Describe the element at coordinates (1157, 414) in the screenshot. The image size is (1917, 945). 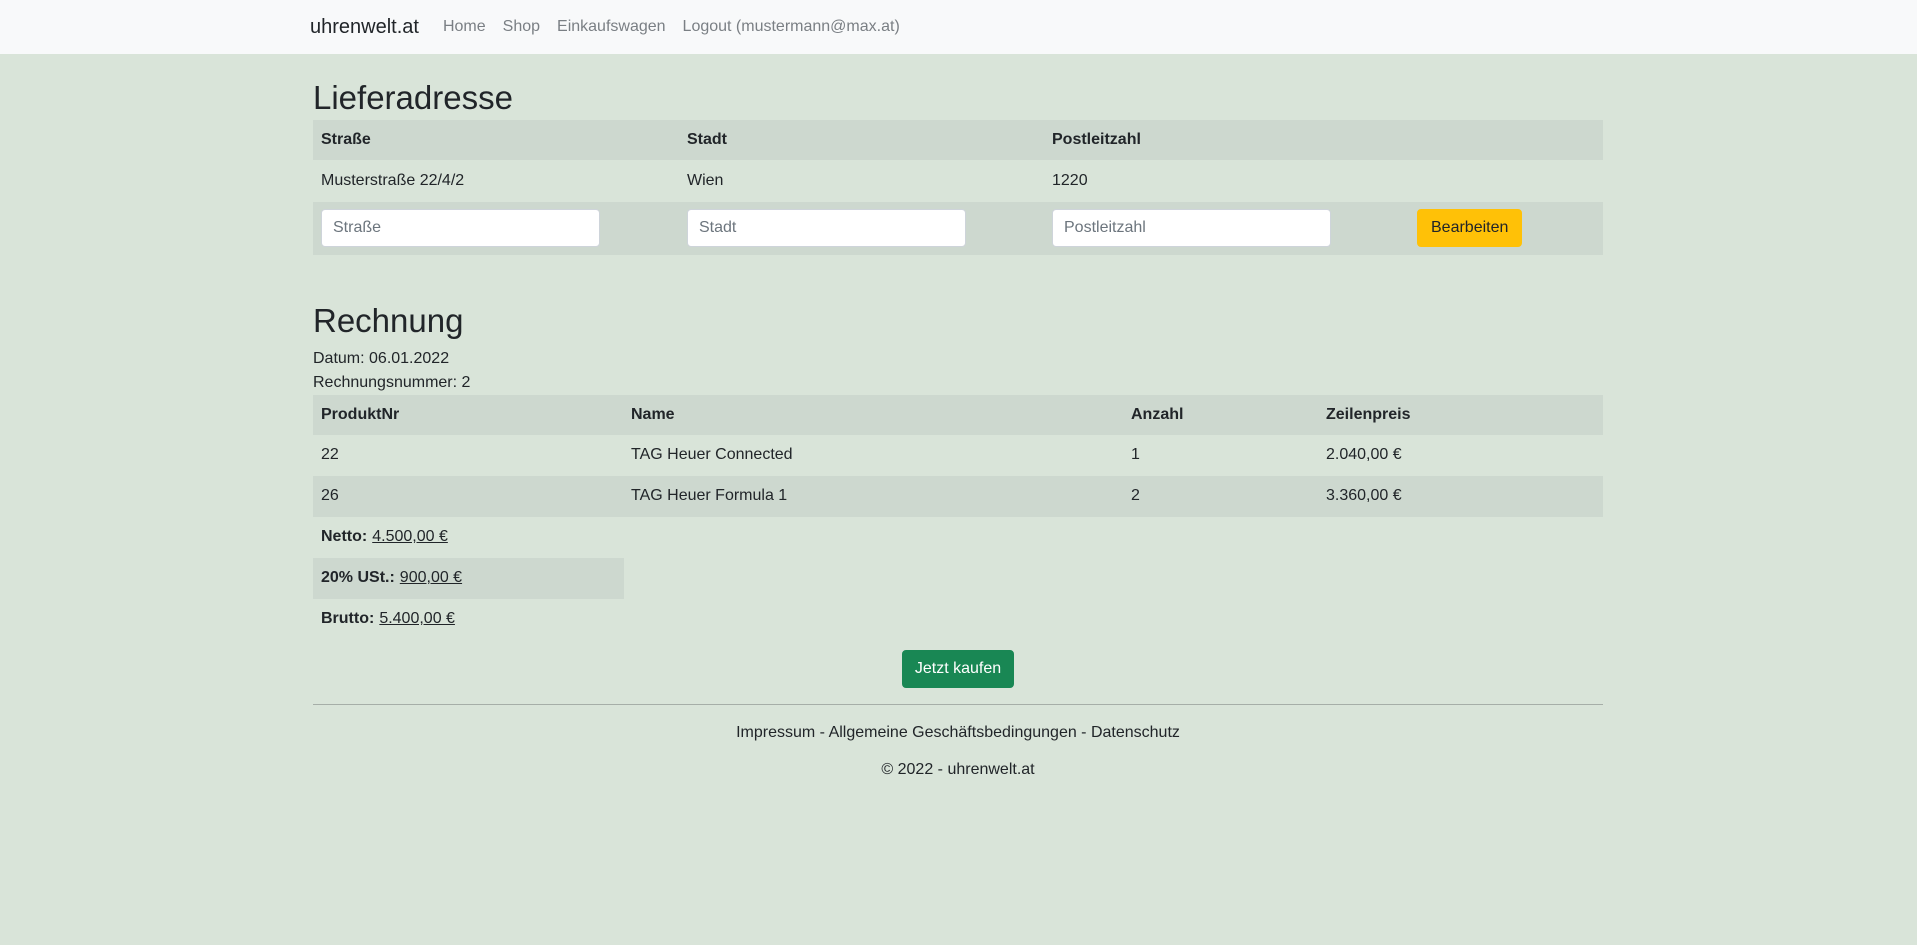
I see `header-quantity: Anzahl` at that location.